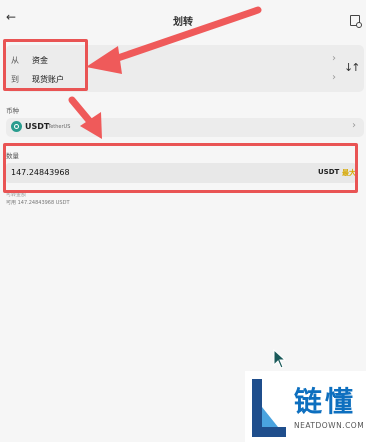  Describe the element at coordinates (85, 117) in the screenshot. I see `arrow-to-amount` at that location.